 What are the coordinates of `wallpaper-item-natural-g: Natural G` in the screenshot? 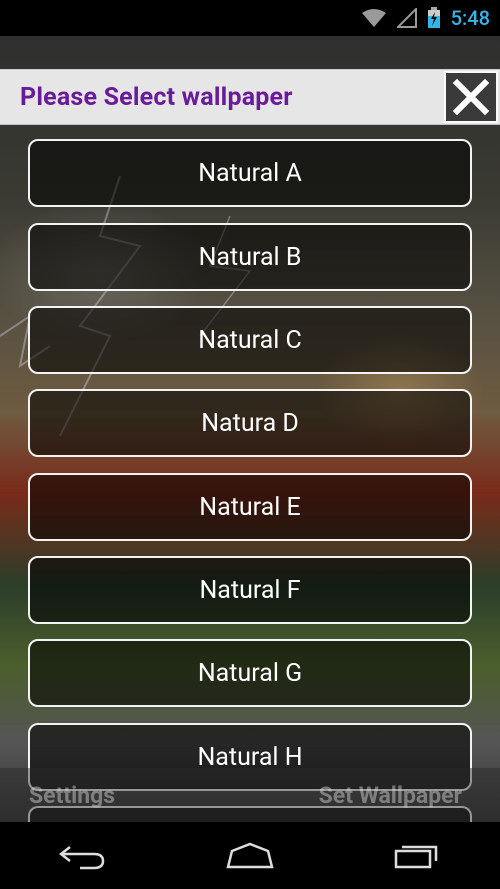 It's located at (250, 673).